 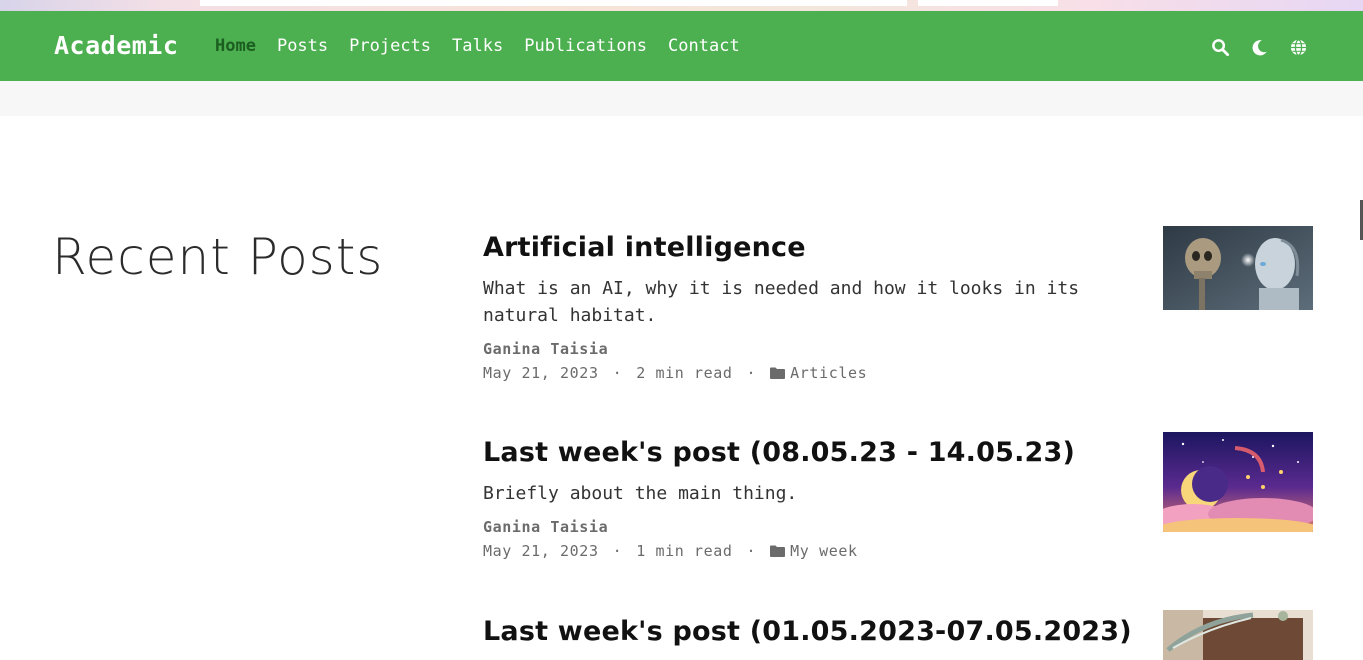 I want to click on nav-item-home: Home, so click(x=235, y=46).